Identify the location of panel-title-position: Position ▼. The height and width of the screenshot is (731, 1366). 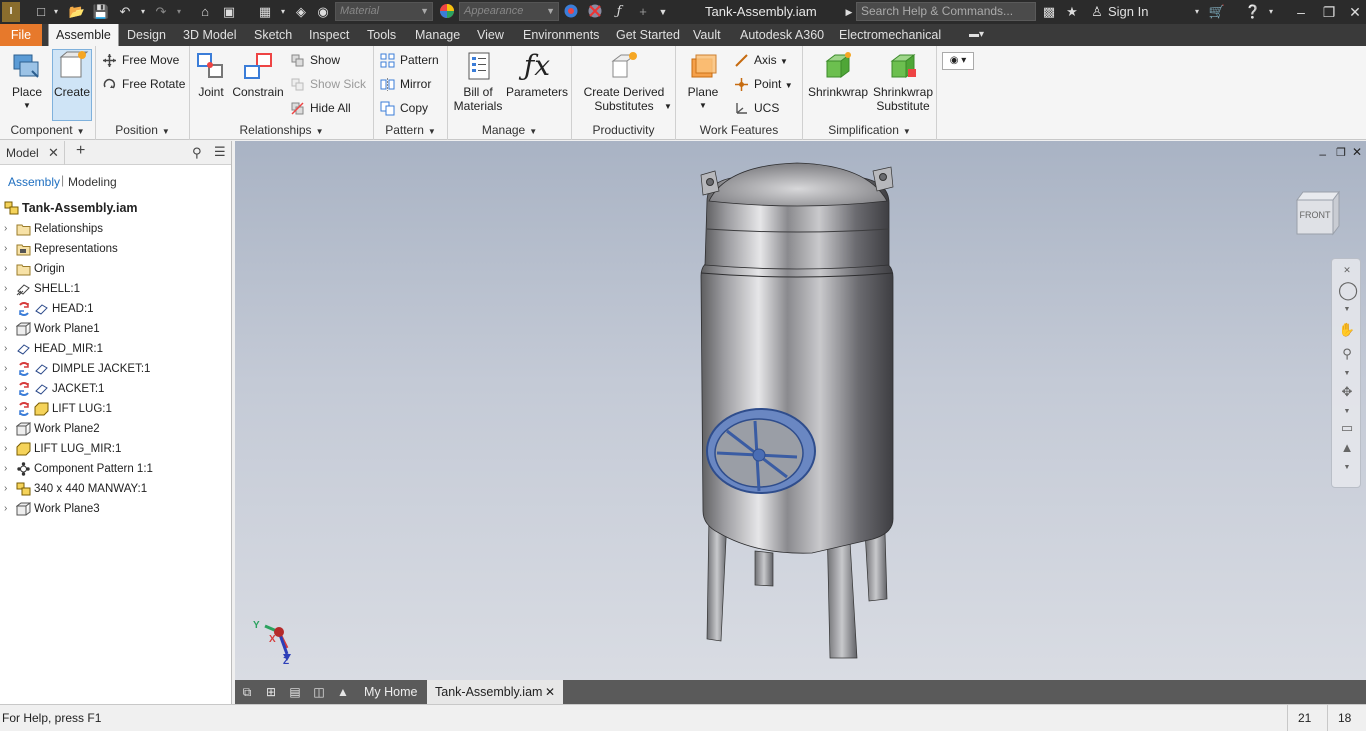
(142, 130).